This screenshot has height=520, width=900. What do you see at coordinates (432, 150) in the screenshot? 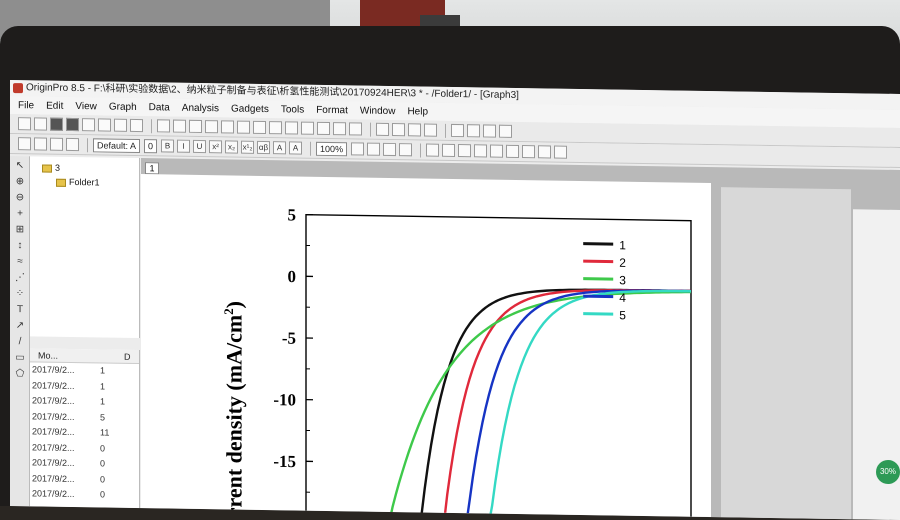
I see `align-left-icon` at bounding box center [432, 150].